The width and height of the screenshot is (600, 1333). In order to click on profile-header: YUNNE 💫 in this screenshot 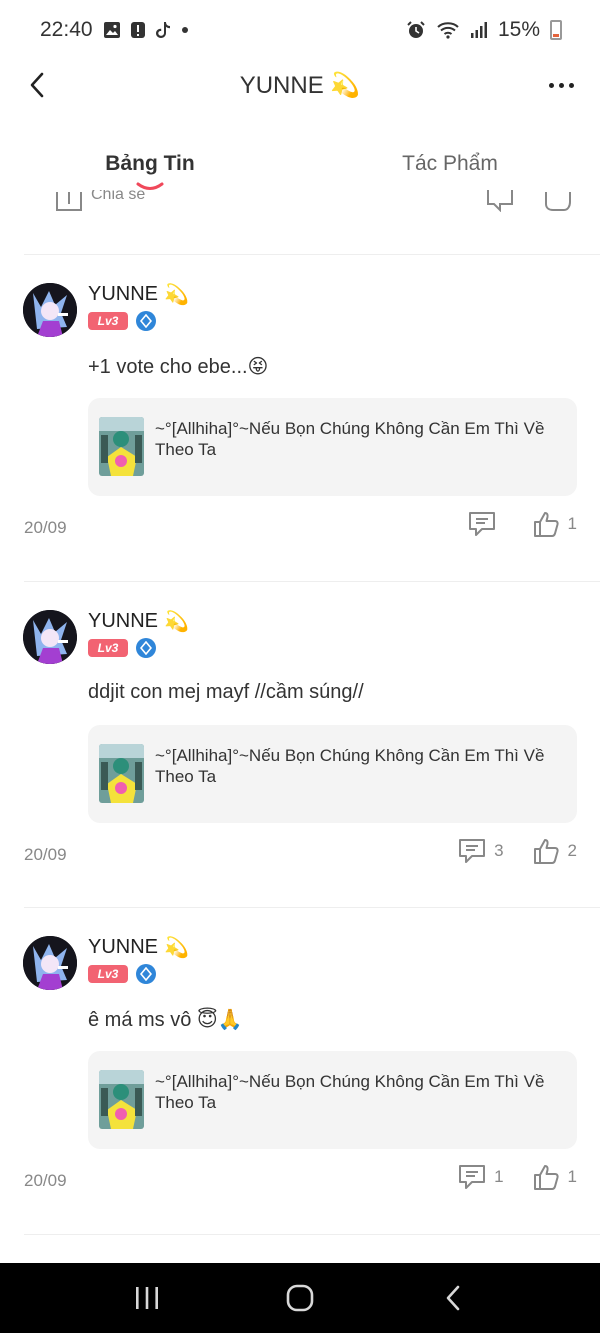, I will do `click(300, 85)`.